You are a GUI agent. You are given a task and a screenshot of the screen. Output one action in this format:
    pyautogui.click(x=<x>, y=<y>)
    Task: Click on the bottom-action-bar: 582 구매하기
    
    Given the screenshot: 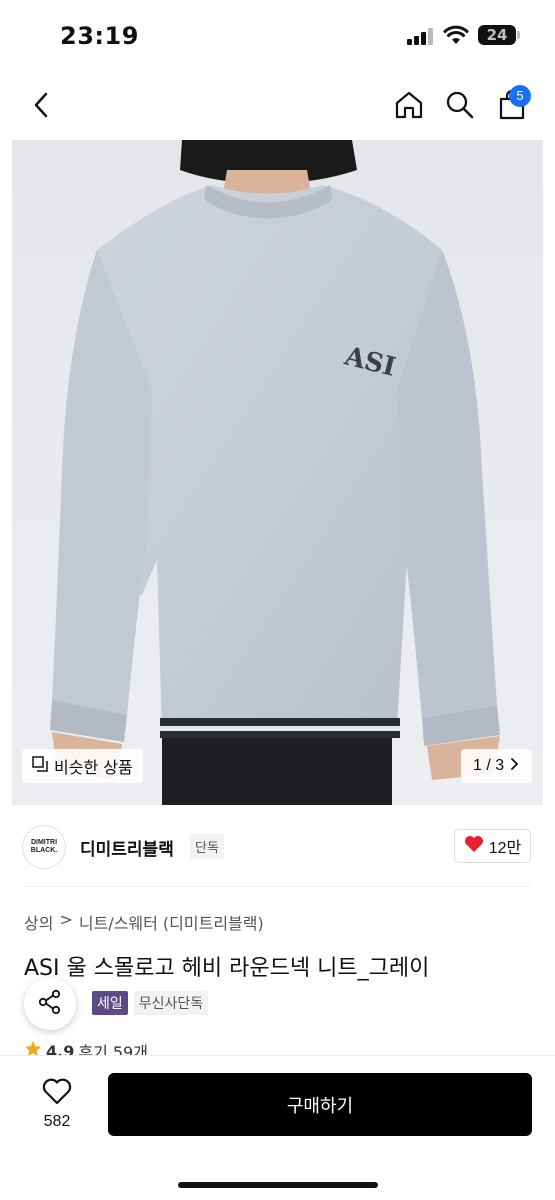 What is the action you would take?
    pyautogui.click(x=277, y=1127)
    